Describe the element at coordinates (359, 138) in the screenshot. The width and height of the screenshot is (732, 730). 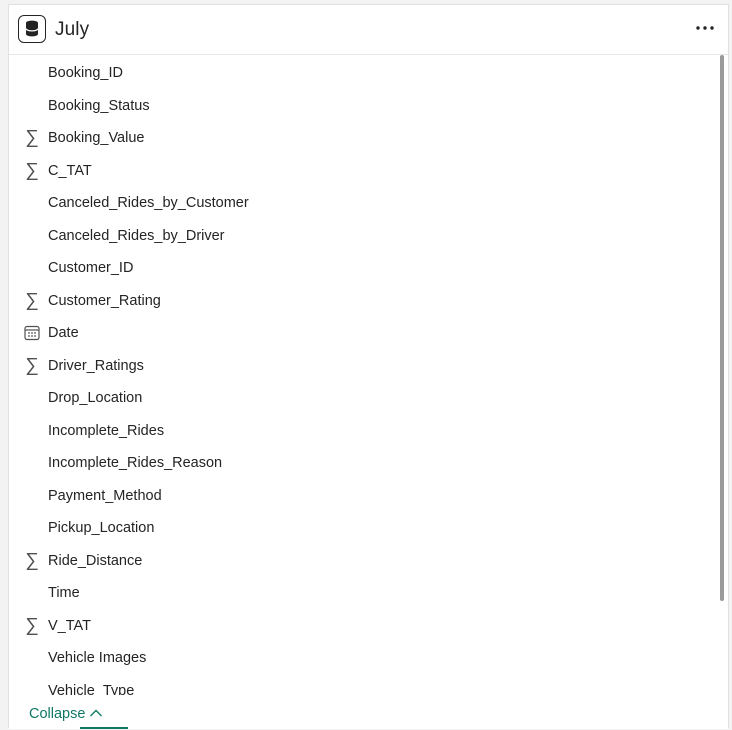
I see `field-item: ∑ Booking_Value` at that location.